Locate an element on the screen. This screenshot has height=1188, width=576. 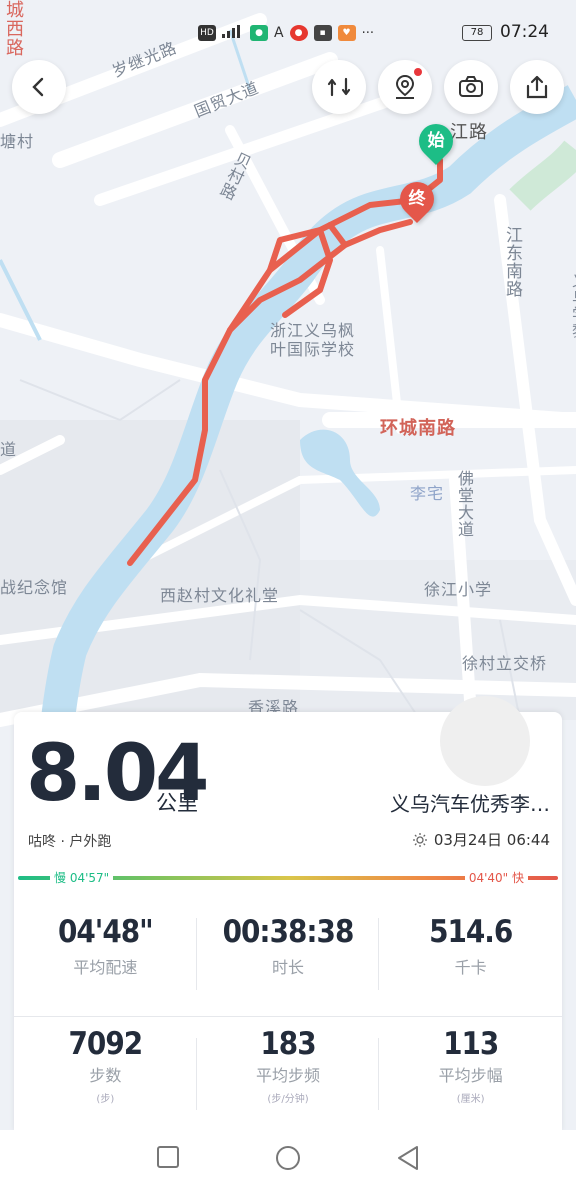
end-pin: 终 is located at coordinates (417, 199).